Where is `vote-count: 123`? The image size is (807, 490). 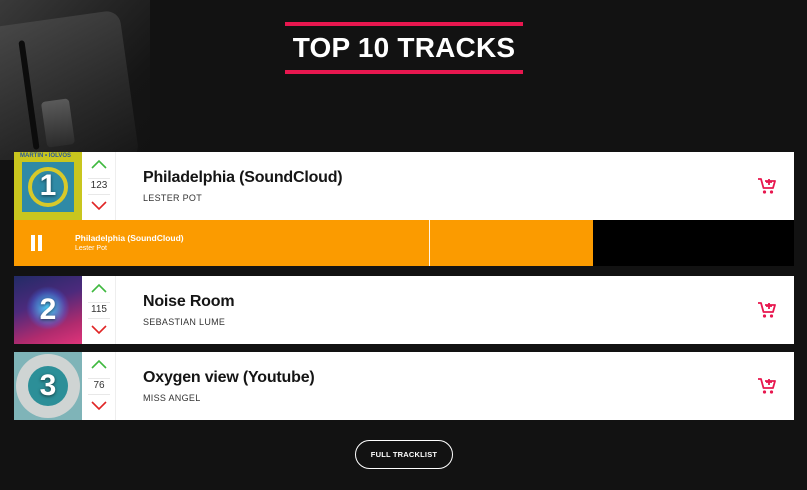
vote-count: 123 is located at coordinates (99, 185).